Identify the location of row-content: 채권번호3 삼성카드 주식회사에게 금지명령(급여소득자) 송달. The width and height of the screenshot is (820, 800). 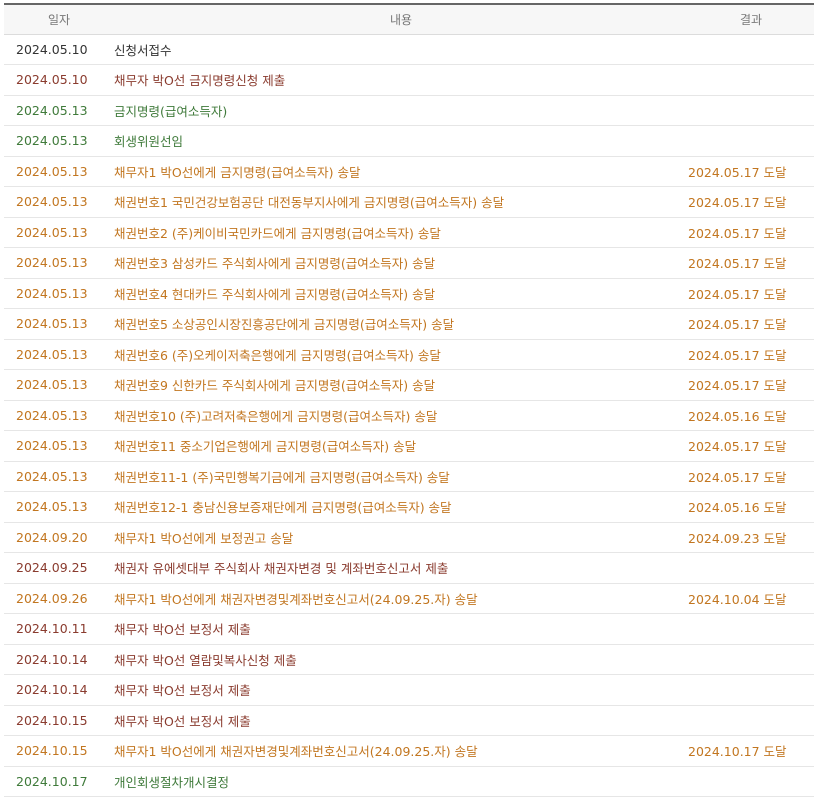
(401, 263).